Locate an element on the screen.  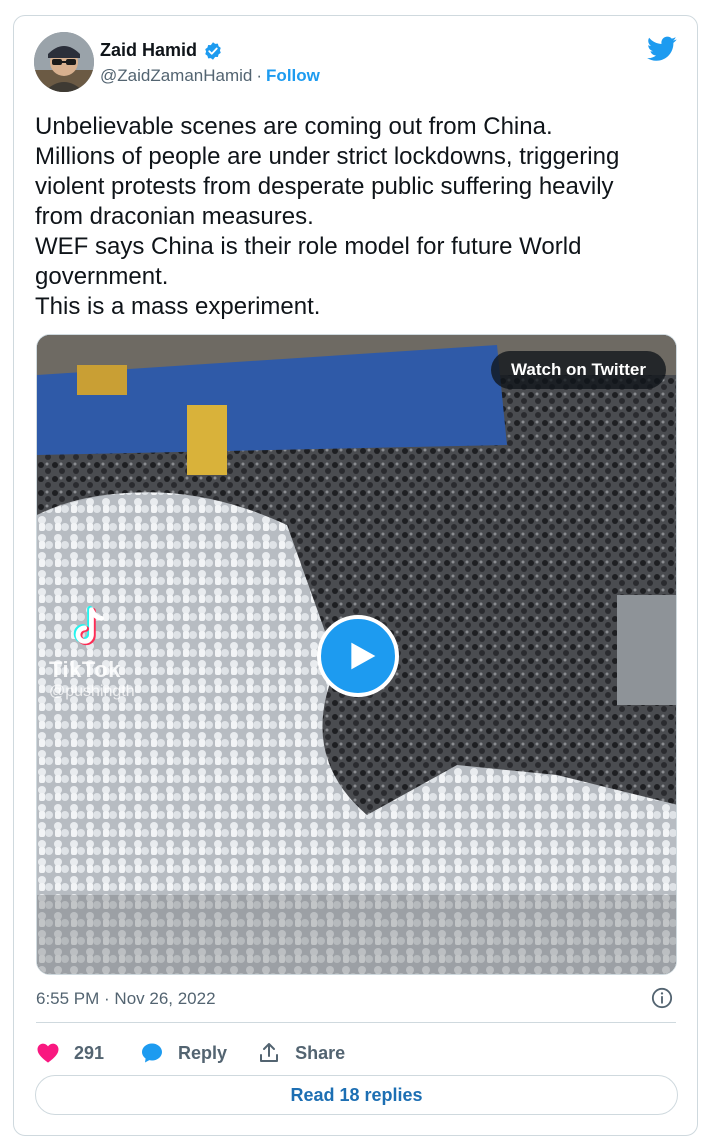
like-button: 291 is located at coordinates (70, 1053).